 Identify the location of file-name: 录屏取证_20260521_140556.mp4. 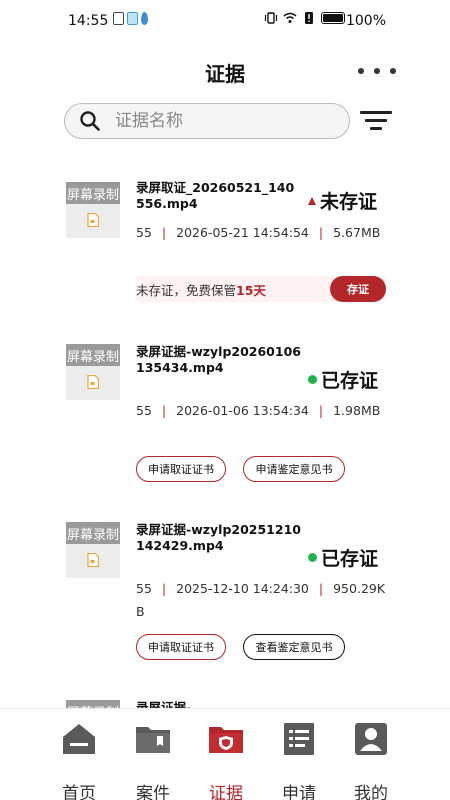
(215, 195).